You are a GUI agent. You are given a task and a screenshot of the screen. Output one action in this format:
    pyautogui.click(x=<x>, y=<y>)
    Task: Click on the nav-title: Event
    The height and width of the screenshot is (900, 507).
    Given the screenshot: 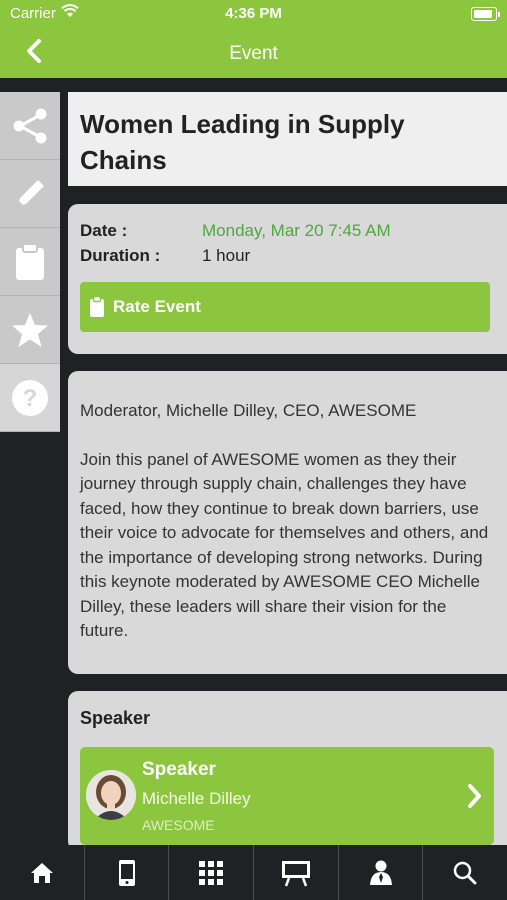 What is the action you would take?
    pyautogui.click(x=253, y=53)
    